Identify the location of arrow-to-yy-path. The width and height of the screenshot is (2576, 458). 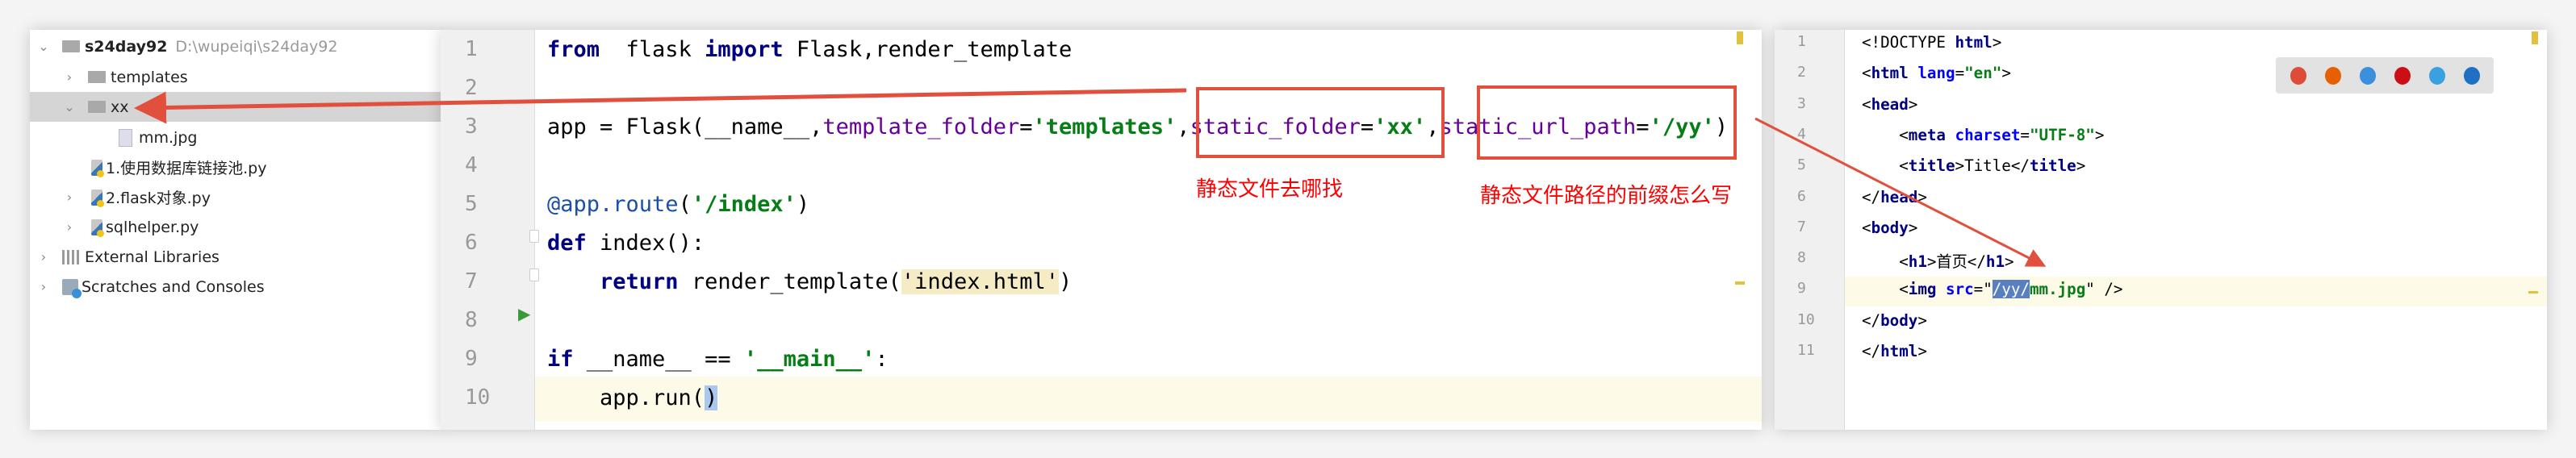
(1900, 192).